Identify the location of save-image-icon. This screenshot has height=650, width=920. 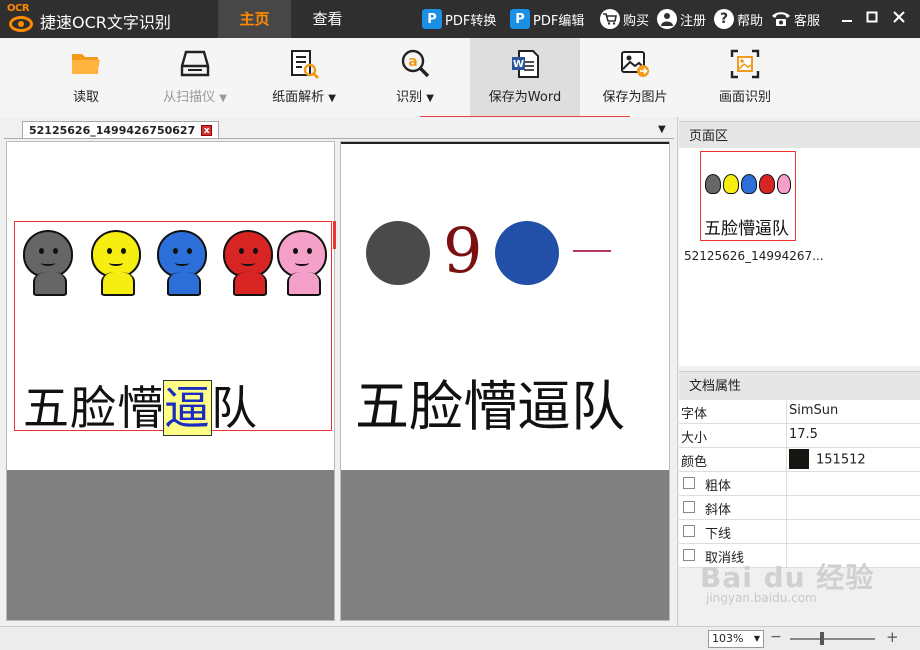
(635, 64).